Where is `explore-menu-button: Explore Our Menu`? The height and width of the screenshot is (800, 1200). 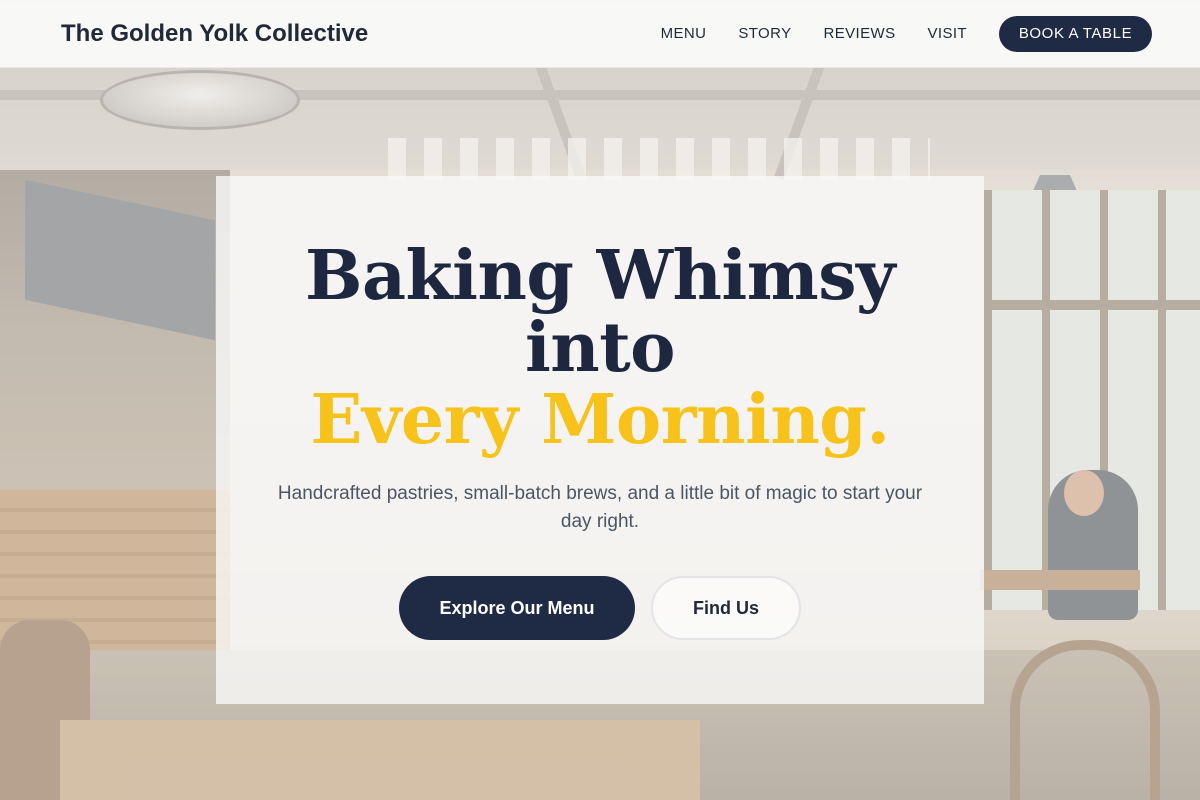 explore-menu-button: Explore Our Menu is located at coordinates (517, 608).